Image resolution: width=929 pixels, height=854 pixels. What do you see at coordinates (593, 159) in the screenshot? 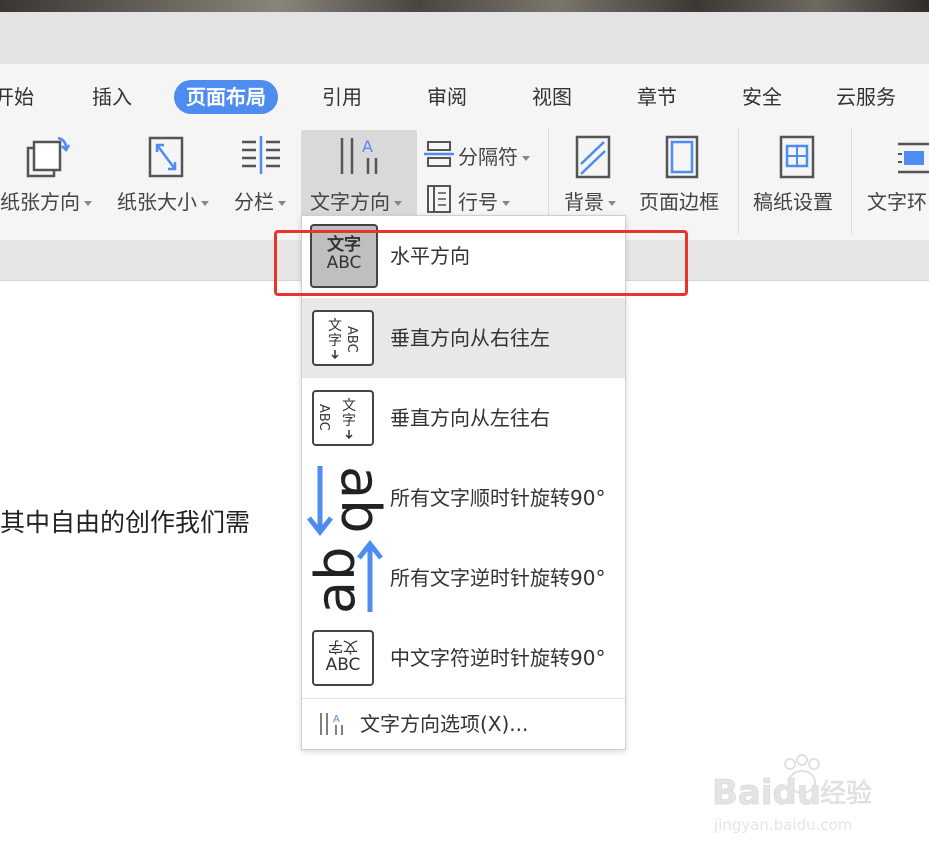
I see `background-icon` at bounding box center [593, 159].